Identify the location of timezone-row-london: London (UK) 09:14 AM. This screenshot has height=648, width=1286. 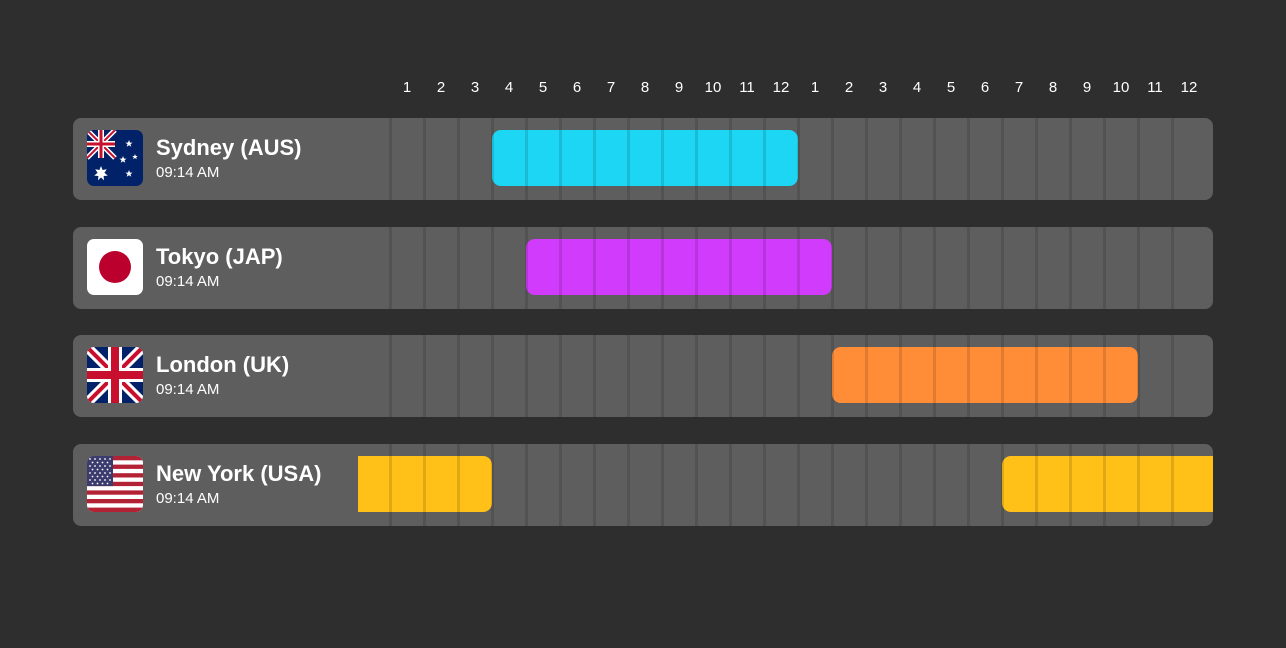
(643, 376).